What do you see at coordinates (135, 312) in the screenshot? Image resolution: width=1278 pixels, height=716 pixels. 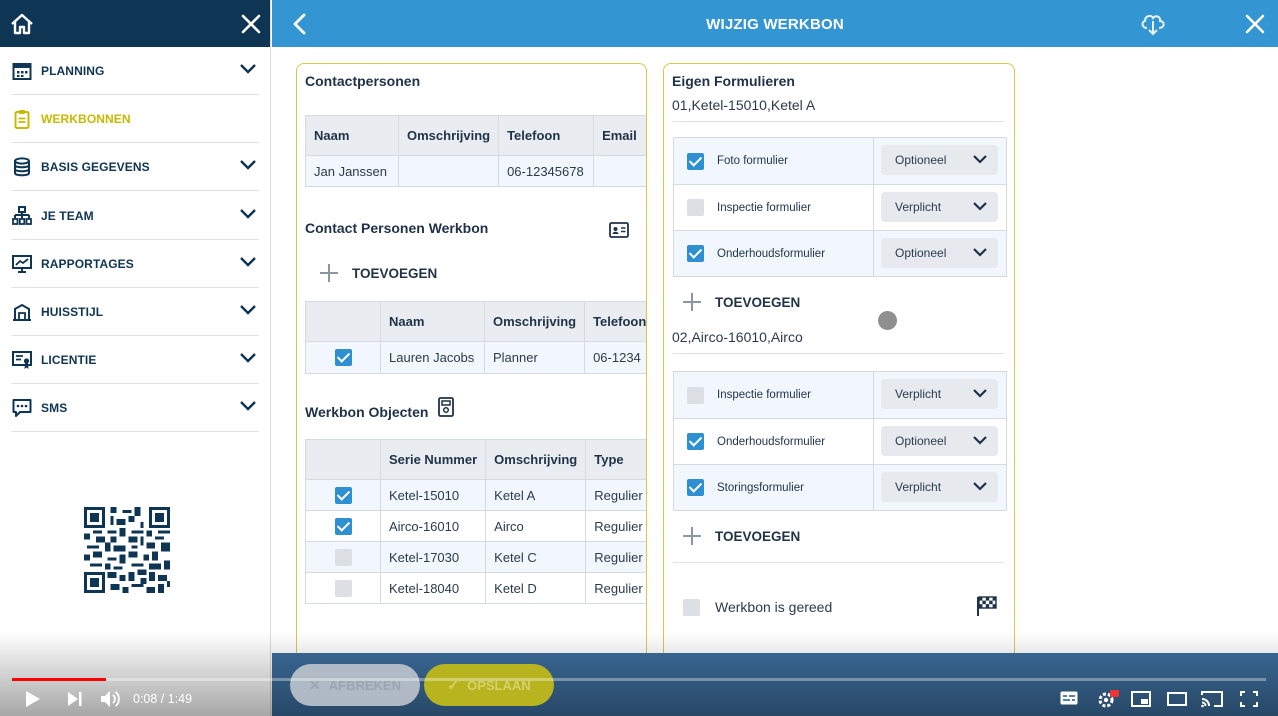 I see `sidebar-item-huisstijl: HUISSTIJL` at bounding box center [135, 312].